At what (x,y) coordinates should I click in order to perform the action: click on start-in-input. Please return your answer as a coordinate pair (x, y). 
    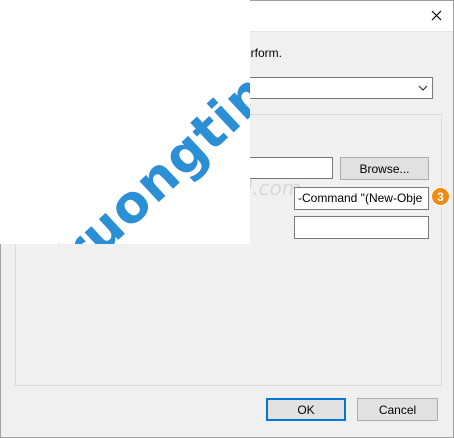
    Looking at the image, I should click on (361, 227).